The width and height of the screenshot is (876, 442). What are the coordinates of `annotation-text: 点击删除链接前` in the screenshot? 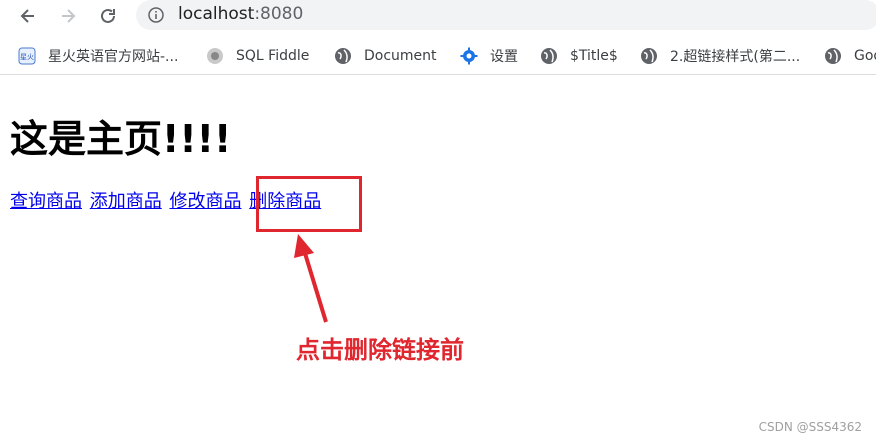 It's located at (380, 350).